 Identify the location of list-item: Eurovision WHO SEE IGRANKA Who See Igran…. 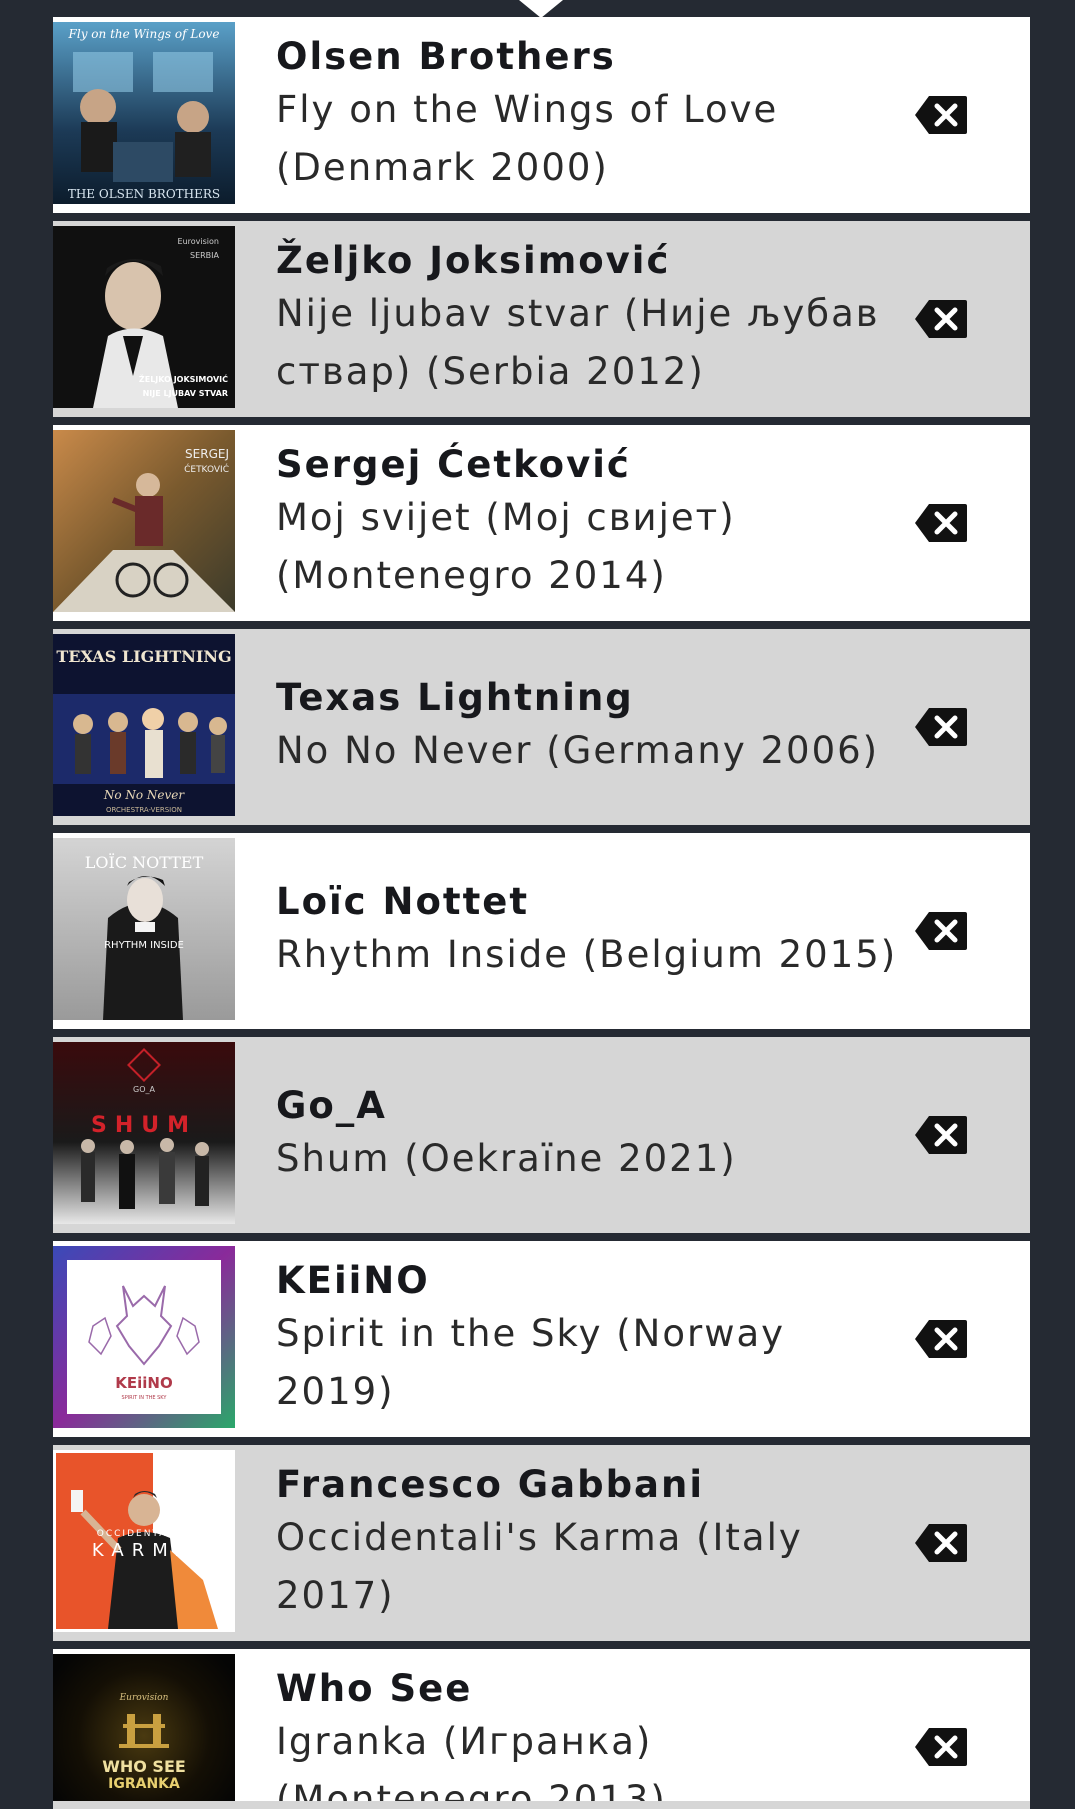
(541, 1729).